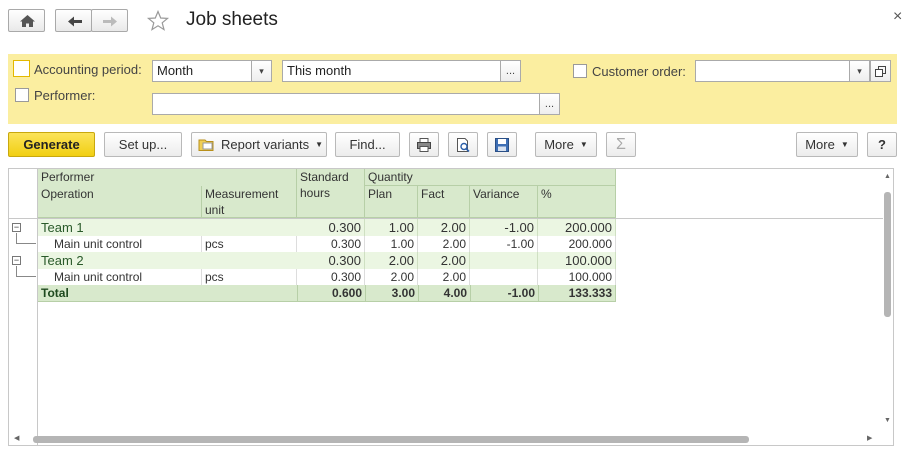 Image resolution: width=909 pixels, height=452 pixels. Describe the element at coordinates (73, 20) in the screenshot. I see `back-button` at that location.